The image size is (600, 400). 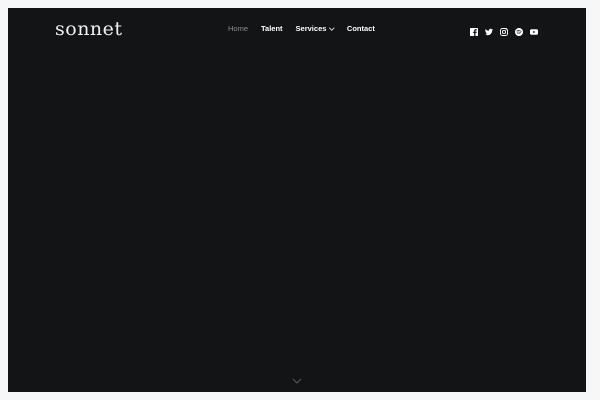 I want to click on nav-item-contact: Contact, so click(x=361, y=29).